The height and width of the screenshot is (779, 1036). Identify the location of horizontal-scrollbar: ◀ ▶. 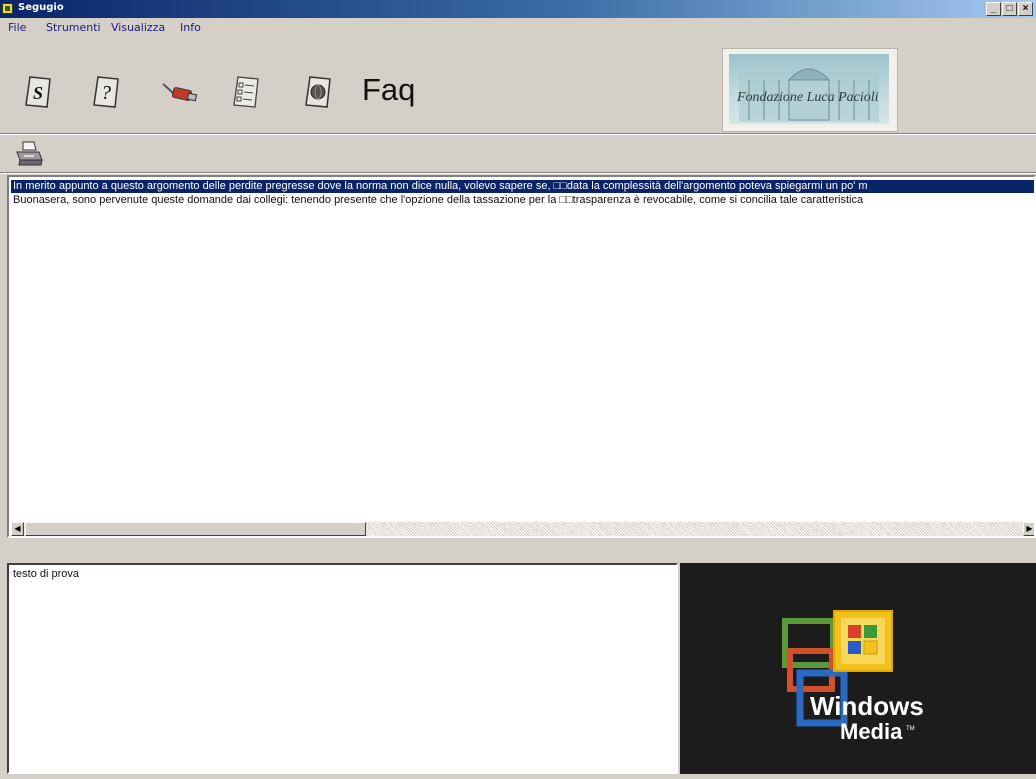
(522, 529).